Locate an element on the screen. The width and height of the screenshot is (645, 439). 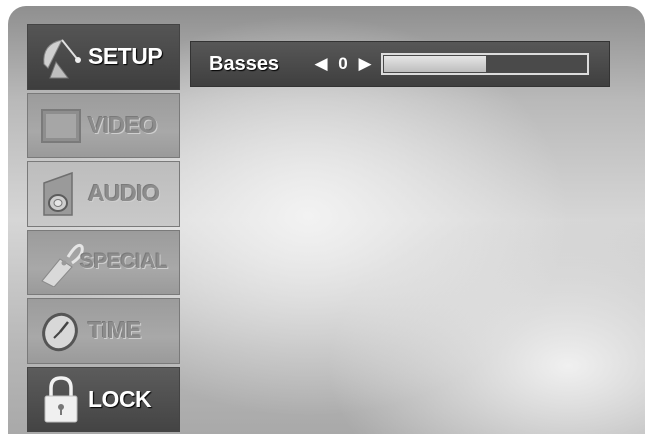
menu-item-label: SETUP is located at coordinates (125, 56).